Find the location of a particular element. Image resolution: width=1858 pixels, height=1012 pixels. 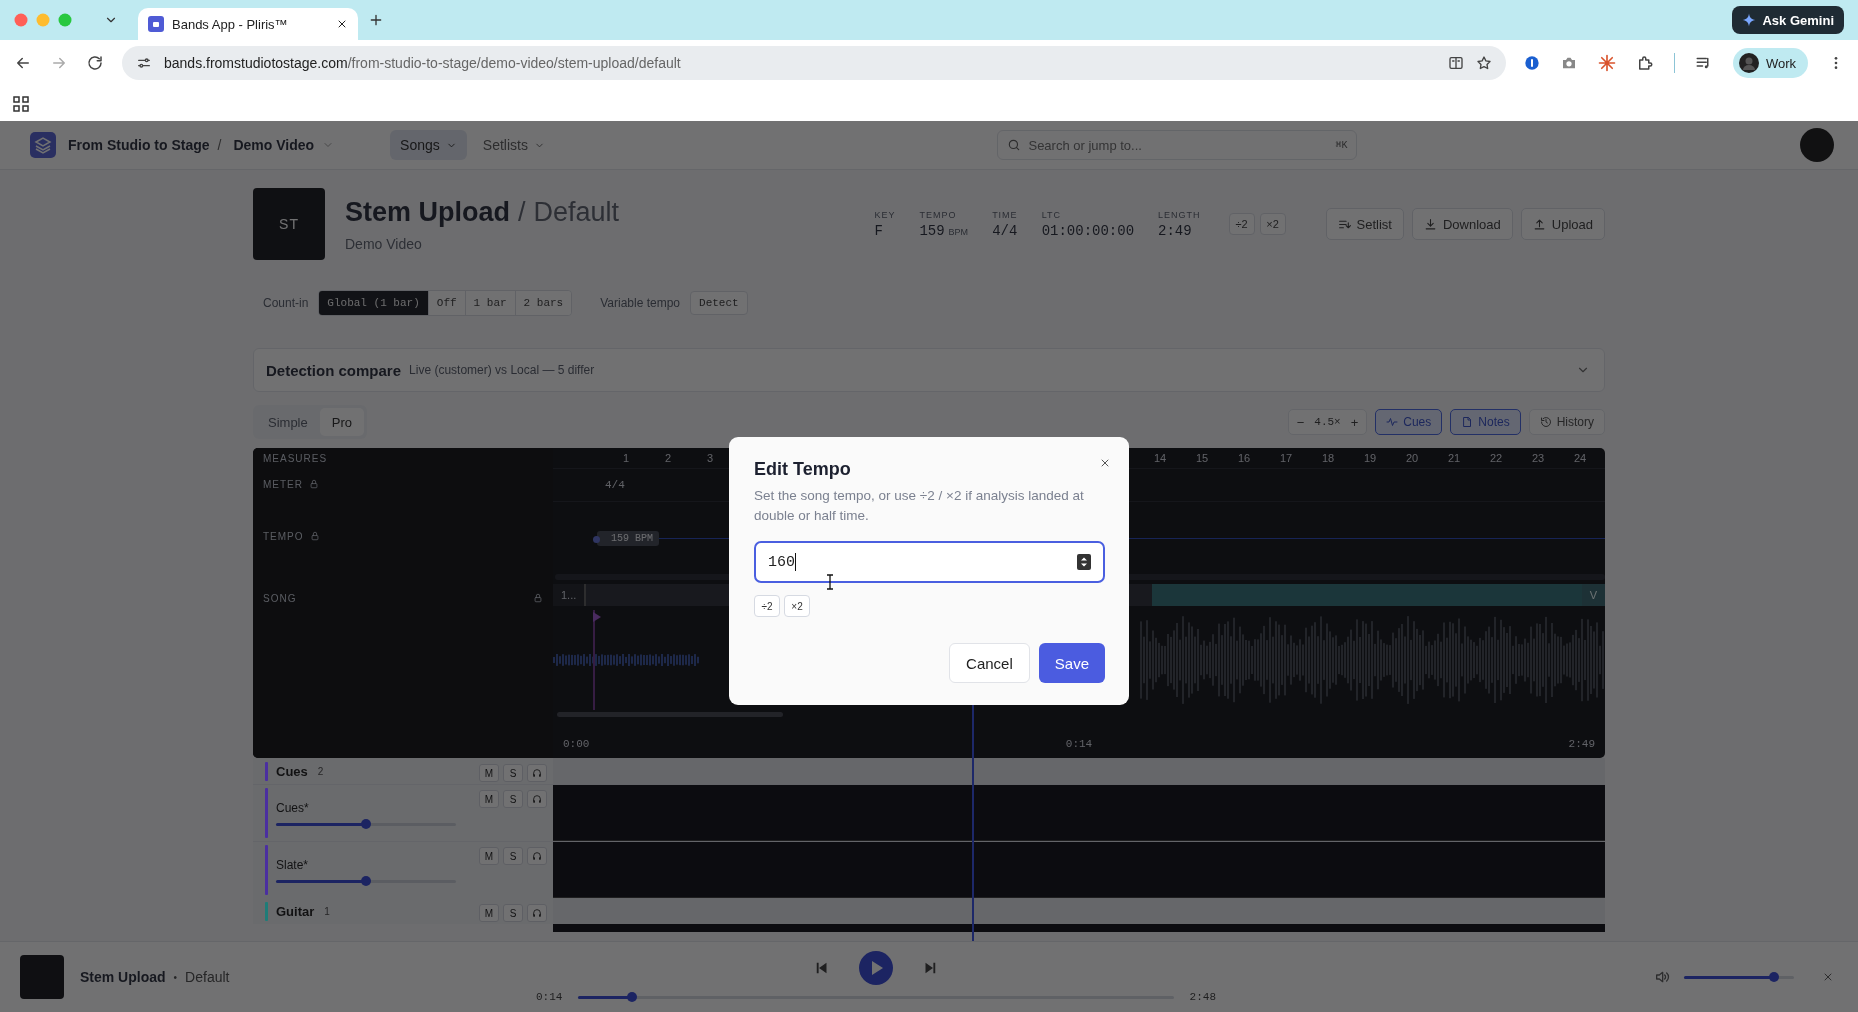

stat-label: LTC is located at coordinates (1051, 214).